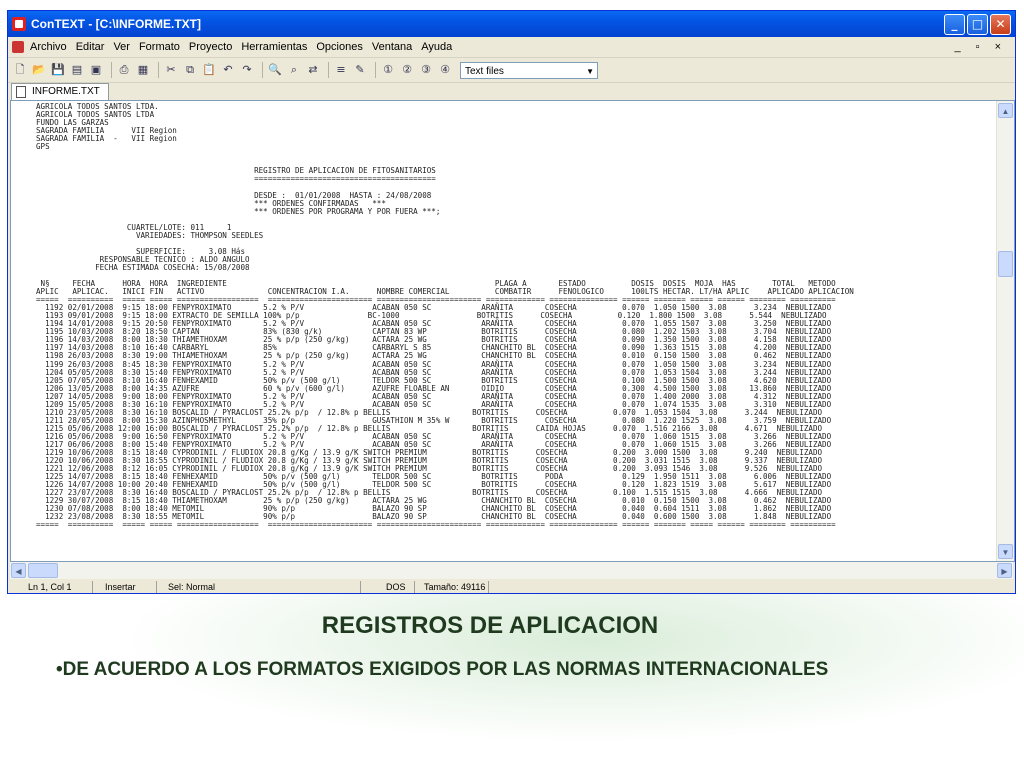 This screenshot has width=1024, height=768. What do you see at coordinates (159, 47) in the screenshot?
I see `menu-formato: Formato` at bounding box center [159, 47].